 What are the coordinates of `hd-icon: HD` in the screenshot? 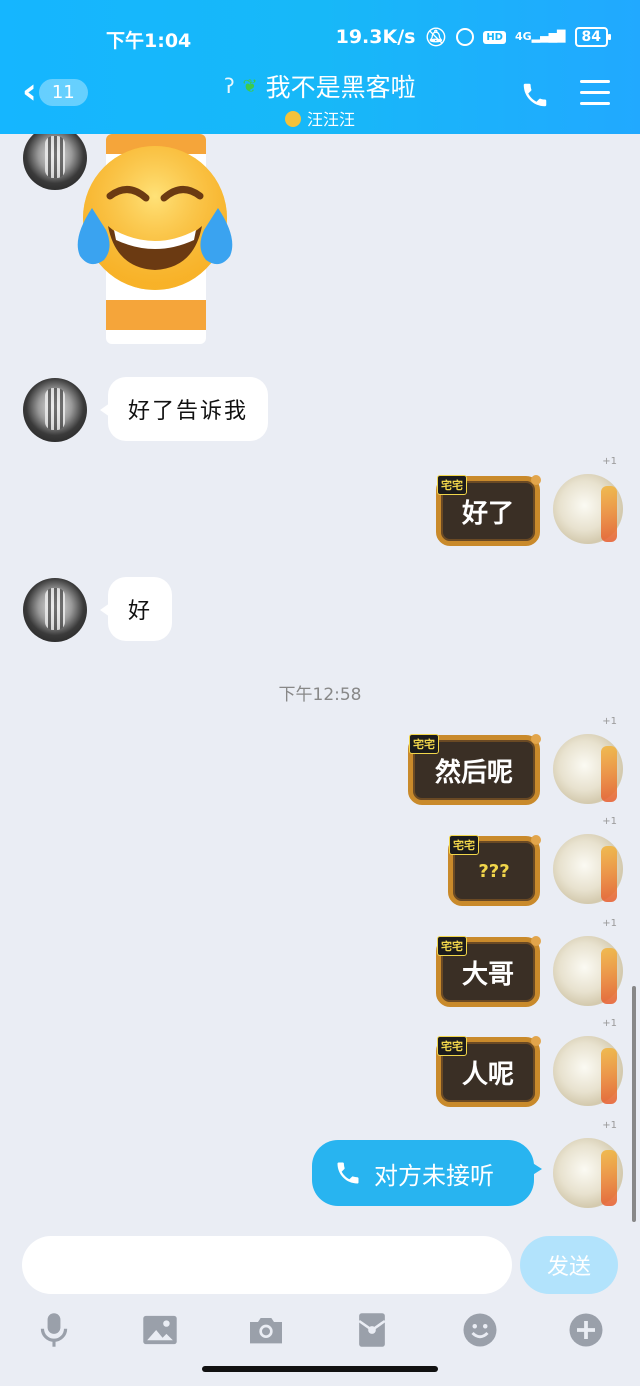 It's located at (494, 37).